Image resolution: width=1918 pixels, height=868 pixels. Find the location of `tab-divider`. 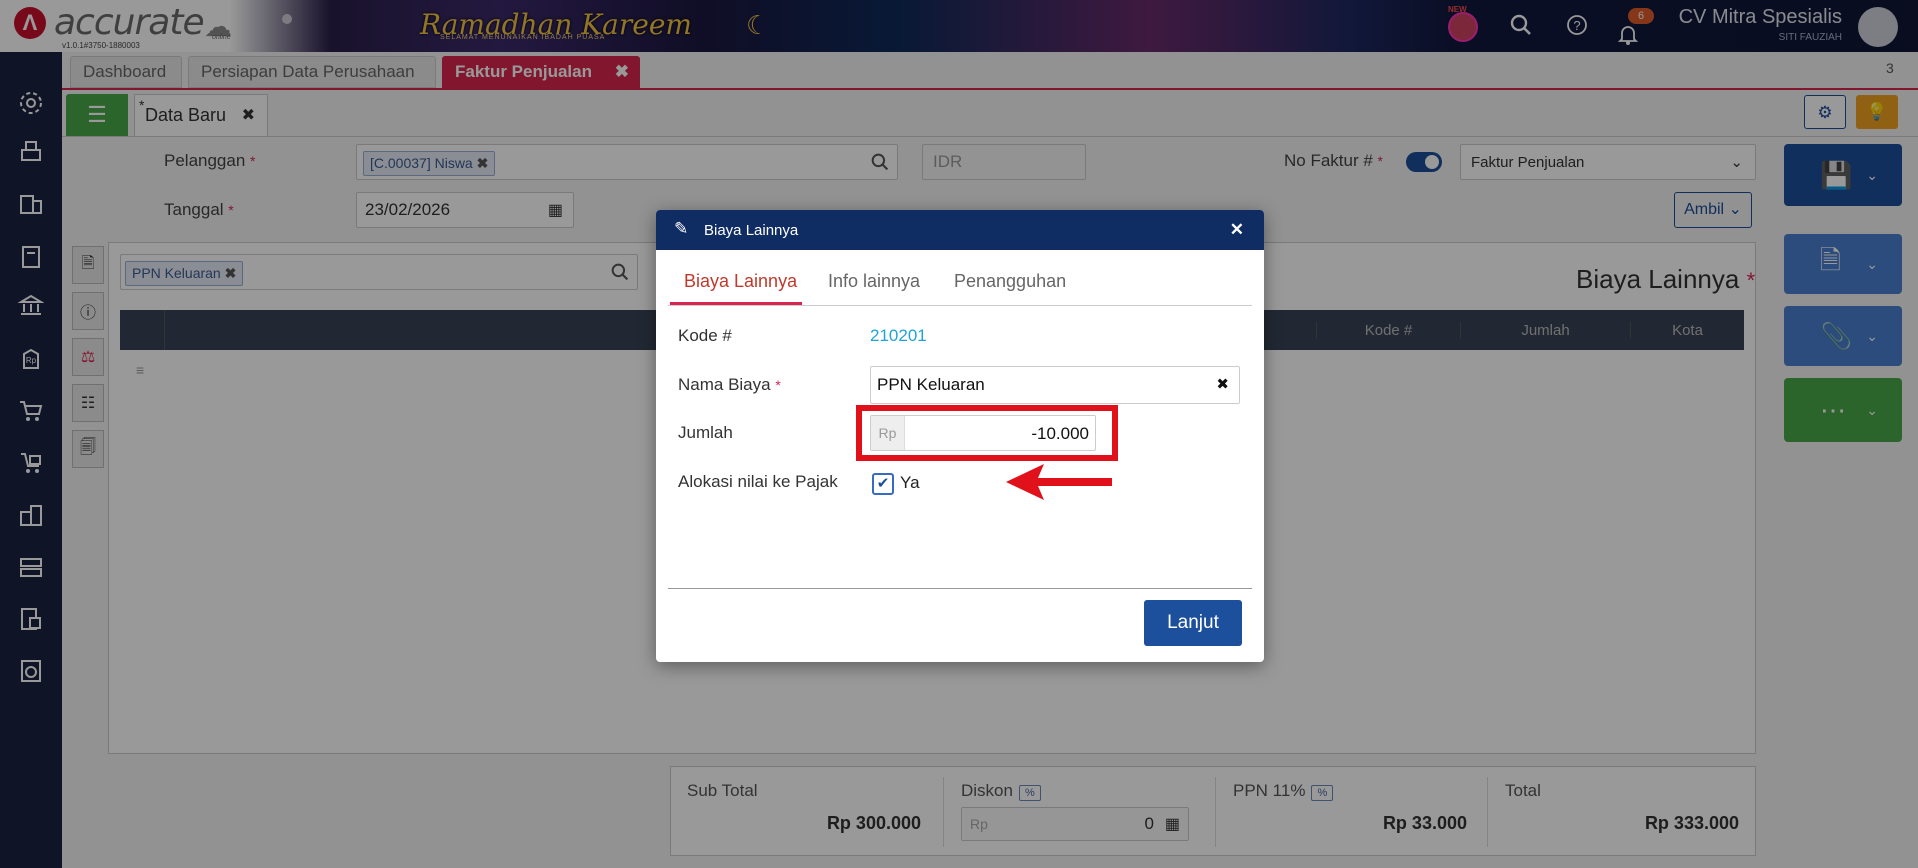

tab-divider is located at coordinates (960, 305).